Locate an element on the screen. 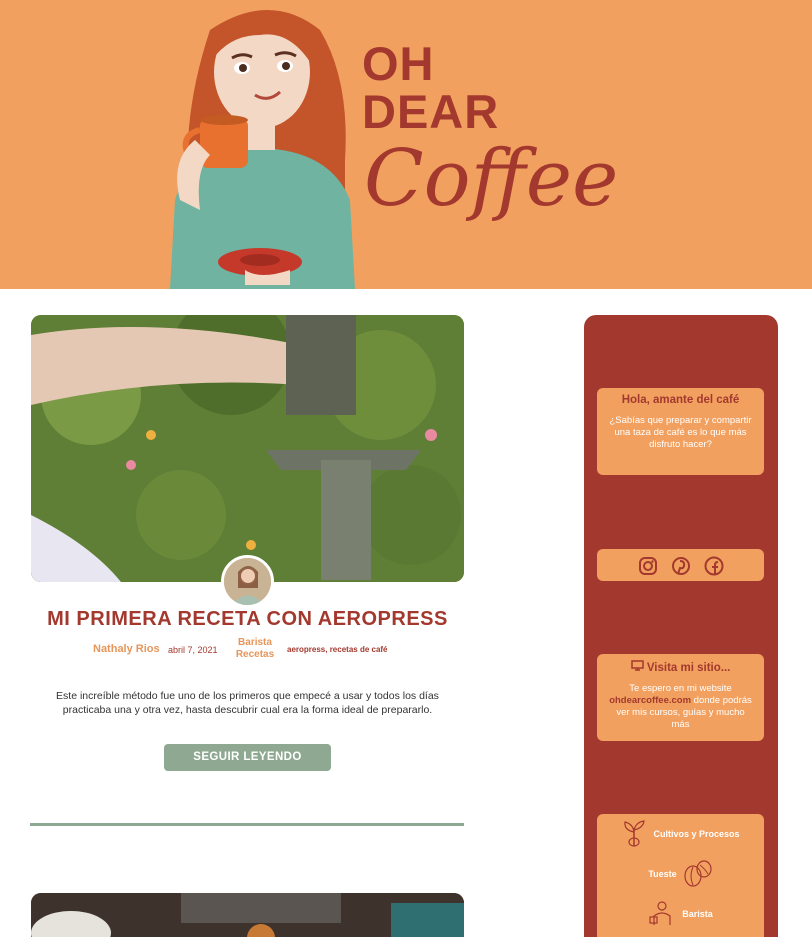 This screenshot has width=812, height=937. post-divider is located at coordinates (247, 824).